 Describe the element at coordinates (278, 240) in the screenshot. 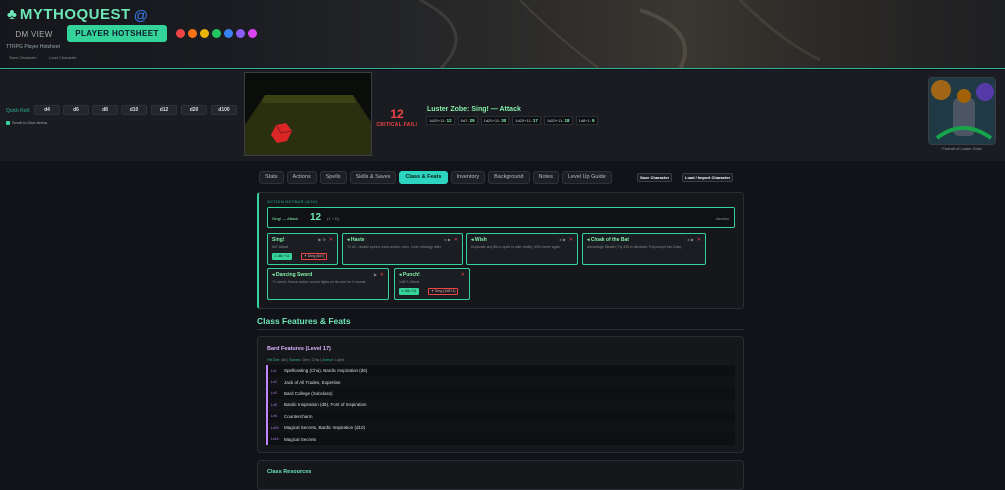

I see `card-title: Sing!` at that location.